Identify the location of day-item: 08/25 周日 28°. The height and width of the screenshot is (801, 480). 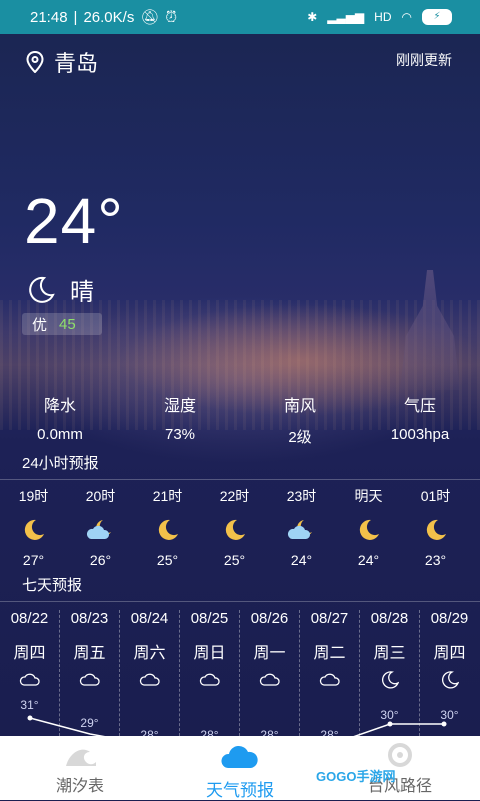
(210, 673).